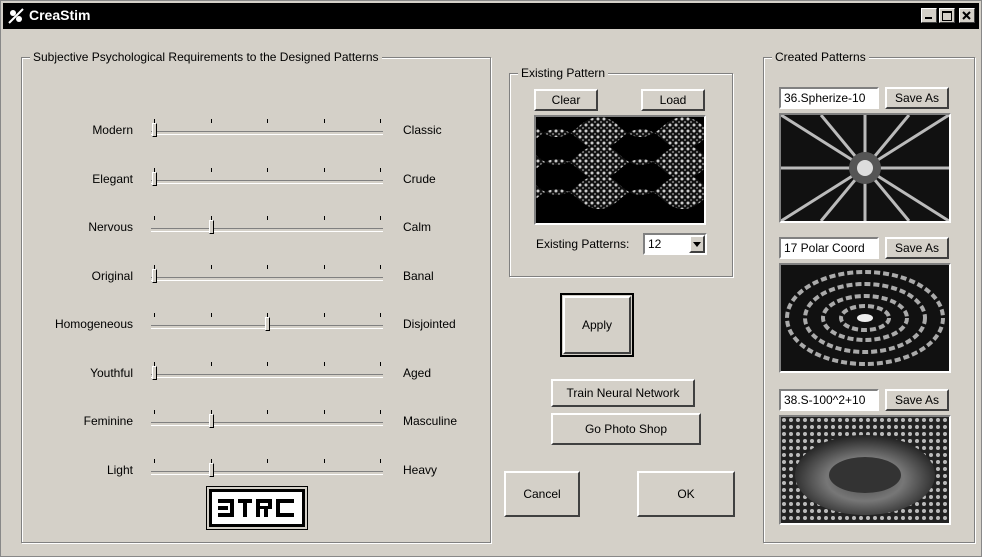 The height and width of the screenshot is (557, 982). I want to click on existing-patterns-value: 12, so click(655, 244).